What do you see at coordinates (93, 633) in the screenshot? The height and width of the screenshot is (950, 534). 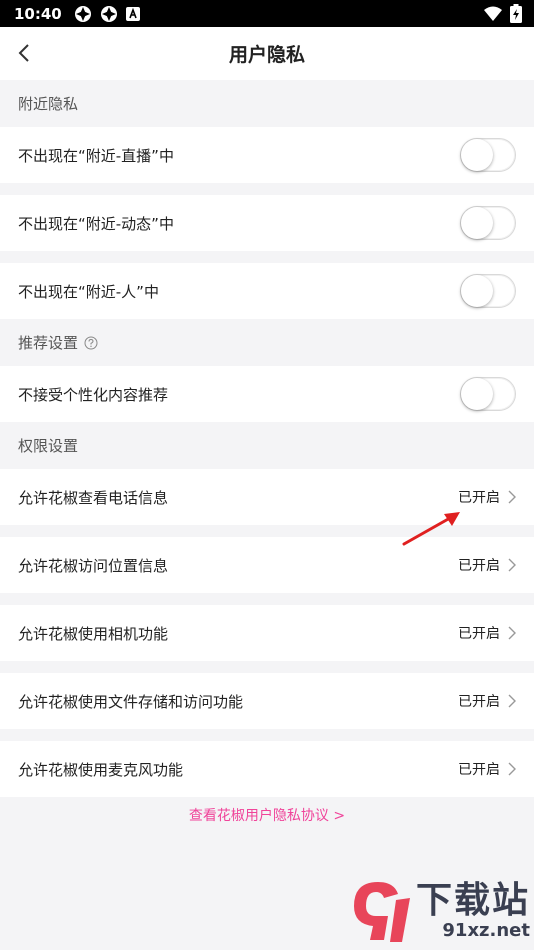 I see `row-label: 允许花椒使用相机功能` at bounding box center [93, 633].